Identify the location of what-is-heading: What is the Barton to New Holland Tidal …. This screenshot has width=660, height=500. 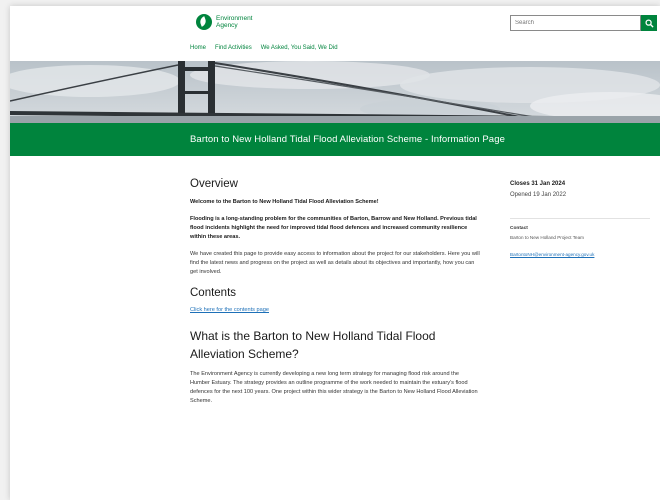
(313, 345).